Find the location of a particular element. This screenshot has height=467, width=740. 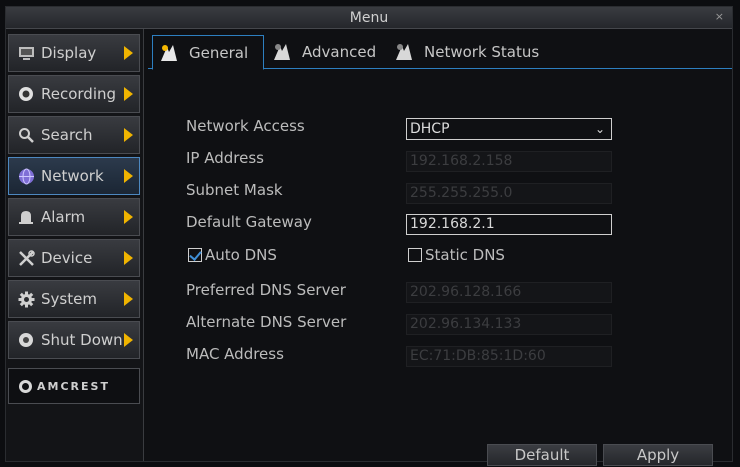

auto-dns-checkbox: Auto DNS is located at coordinates (232, 255).